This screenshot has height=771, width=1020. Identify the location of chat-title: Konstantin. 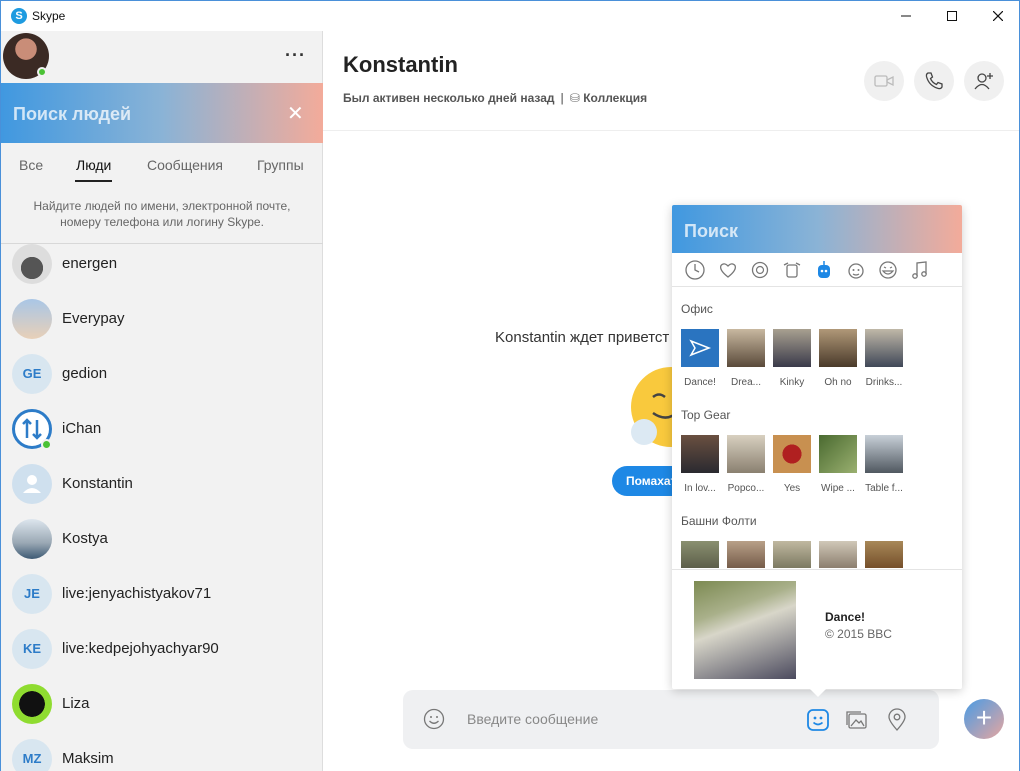
(400, 65).